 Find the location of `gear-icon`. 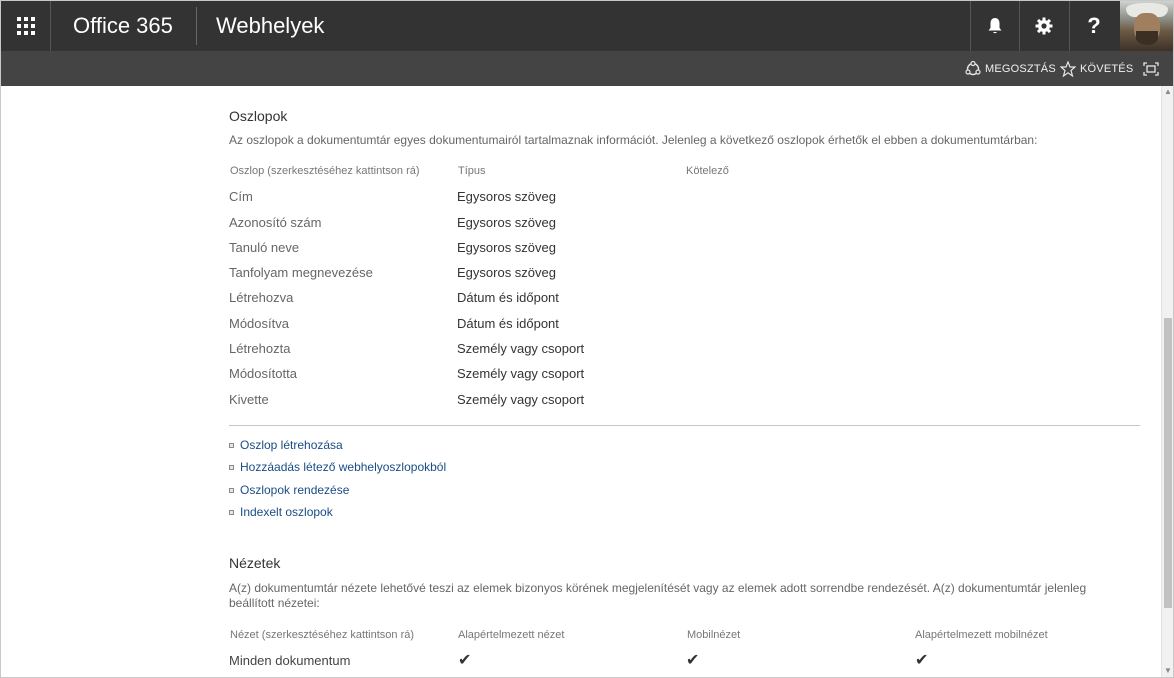

gear-icon is located at coordinates (1044, 26).